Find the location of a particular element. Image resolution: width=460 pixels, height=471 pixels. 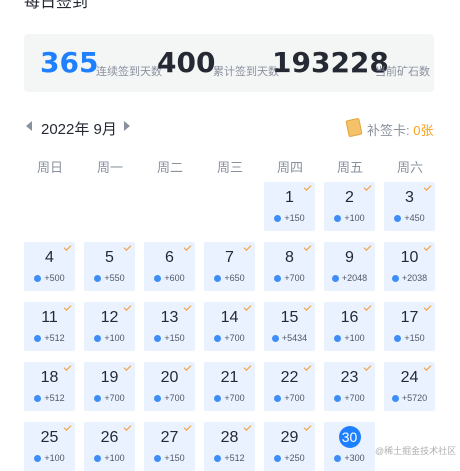

calendar-day: 23 +700 is located at coordinates (349, 386).